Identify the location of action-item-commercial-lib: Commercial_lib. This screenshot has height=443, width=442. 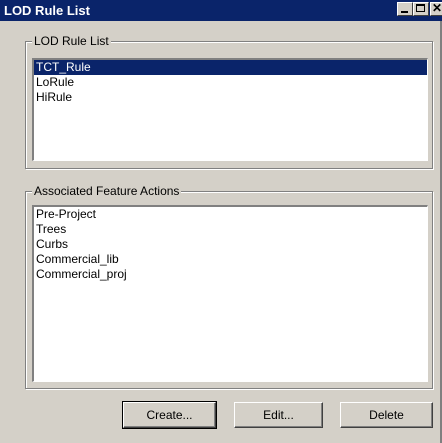
(230, 259).